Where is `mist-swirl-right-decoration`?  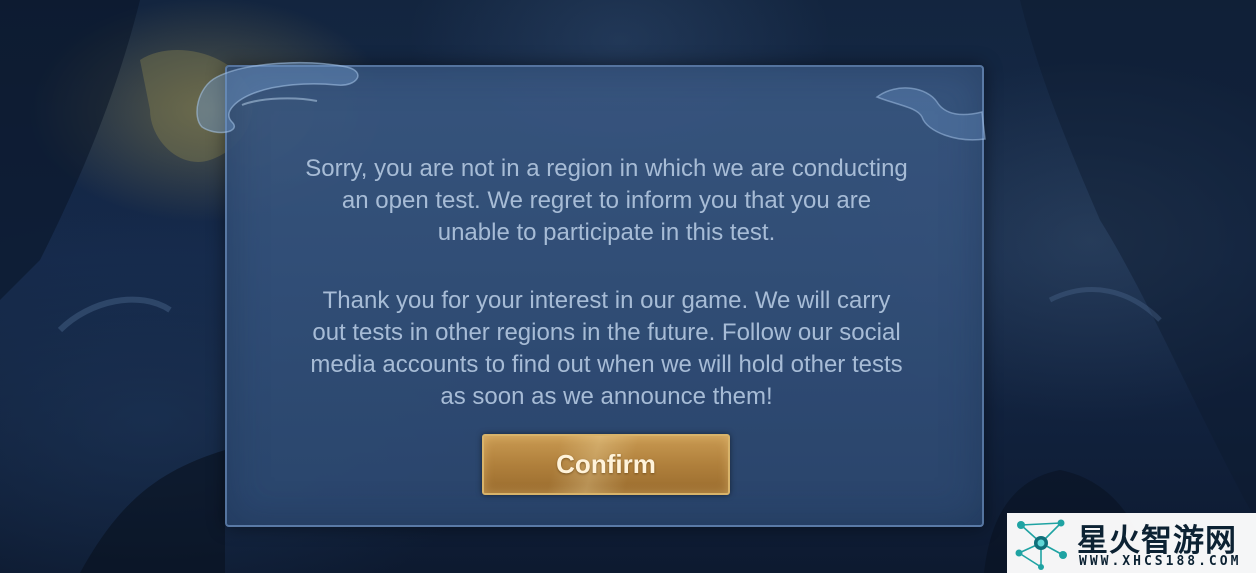 mist-swirl-right-decoration is located at coordinates (930, 114).